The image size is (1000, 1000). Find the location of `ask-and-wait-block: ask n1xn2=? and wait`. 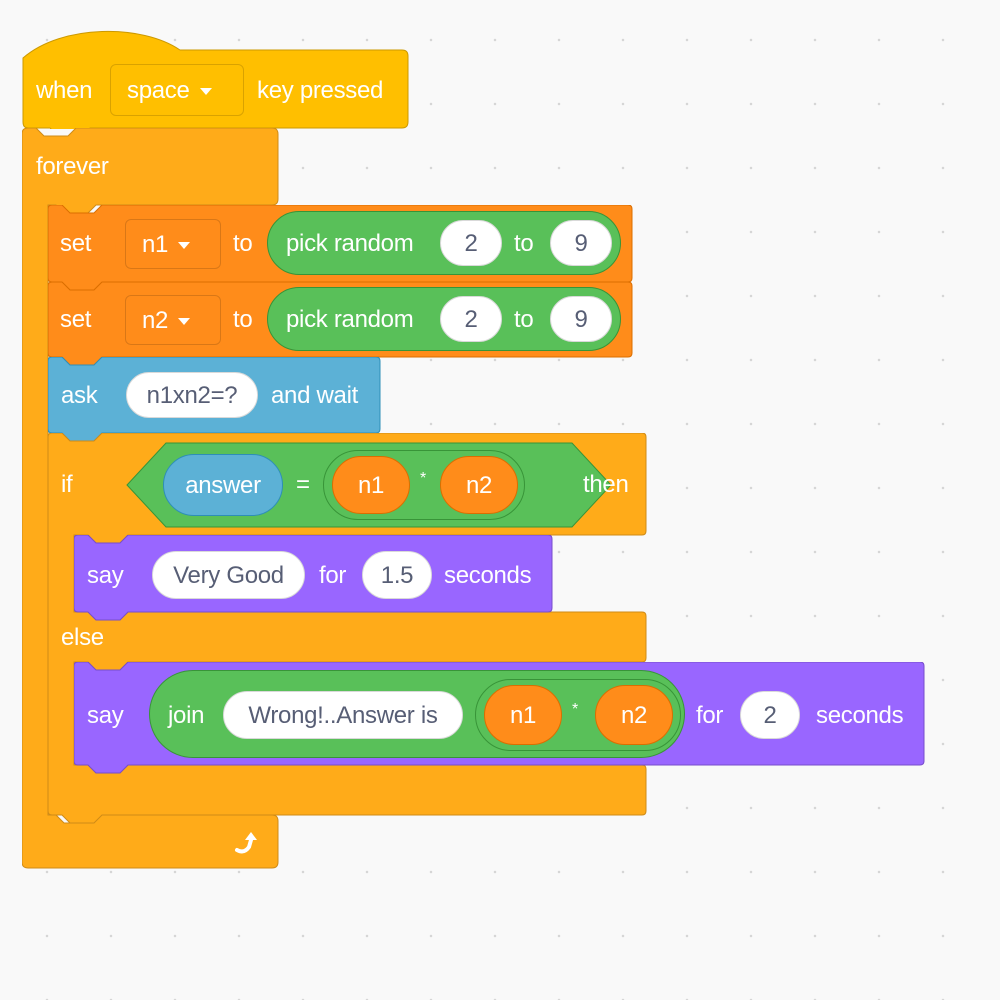

ask-and-wait-block: ask n1xn2=? and wait is located at coordinates (214, 399).